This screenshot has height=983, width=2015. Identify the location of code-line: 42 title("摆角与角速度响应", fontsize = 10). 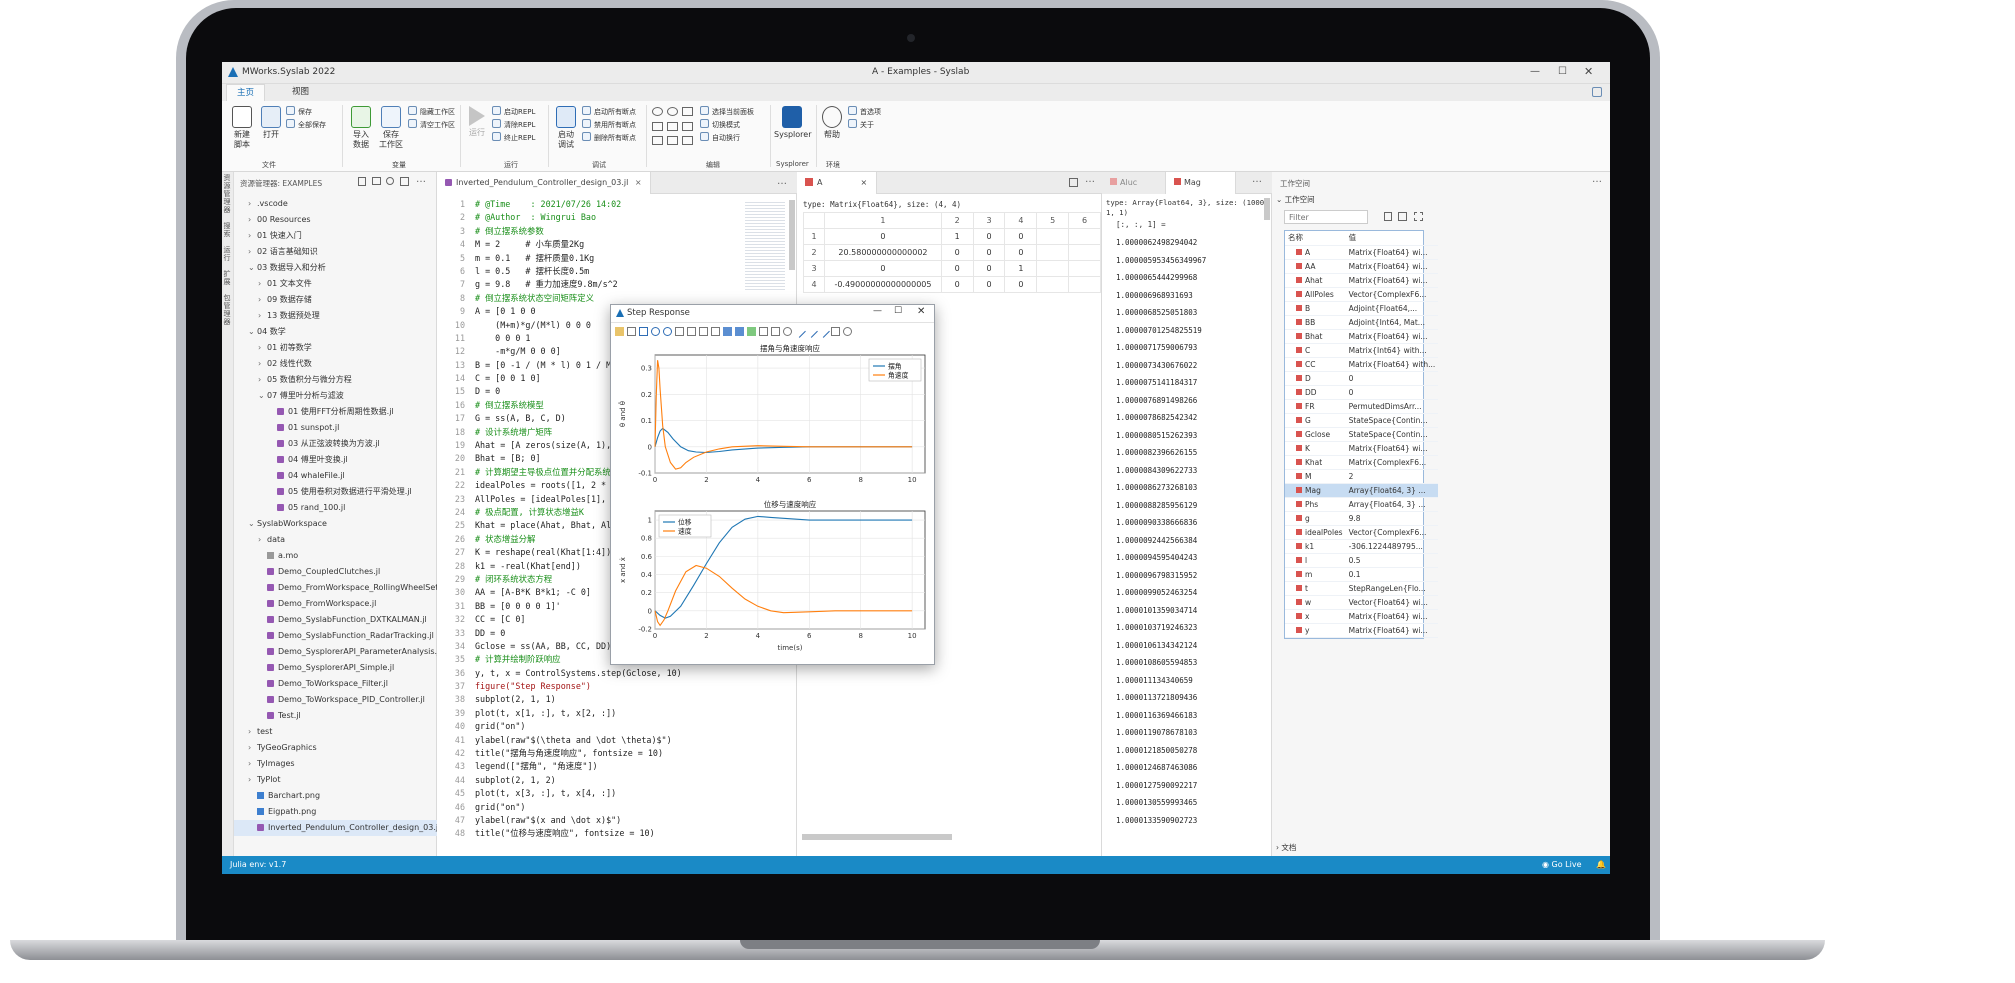
(587, 753).